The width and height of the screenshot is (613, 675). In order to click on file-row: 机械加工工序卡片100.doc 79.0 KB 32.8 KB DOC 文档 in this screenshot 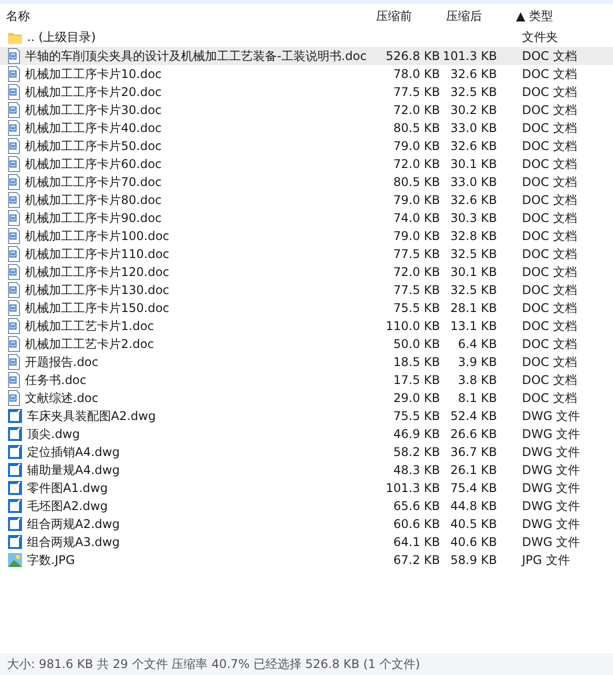, I will do `click(306, 236)`.